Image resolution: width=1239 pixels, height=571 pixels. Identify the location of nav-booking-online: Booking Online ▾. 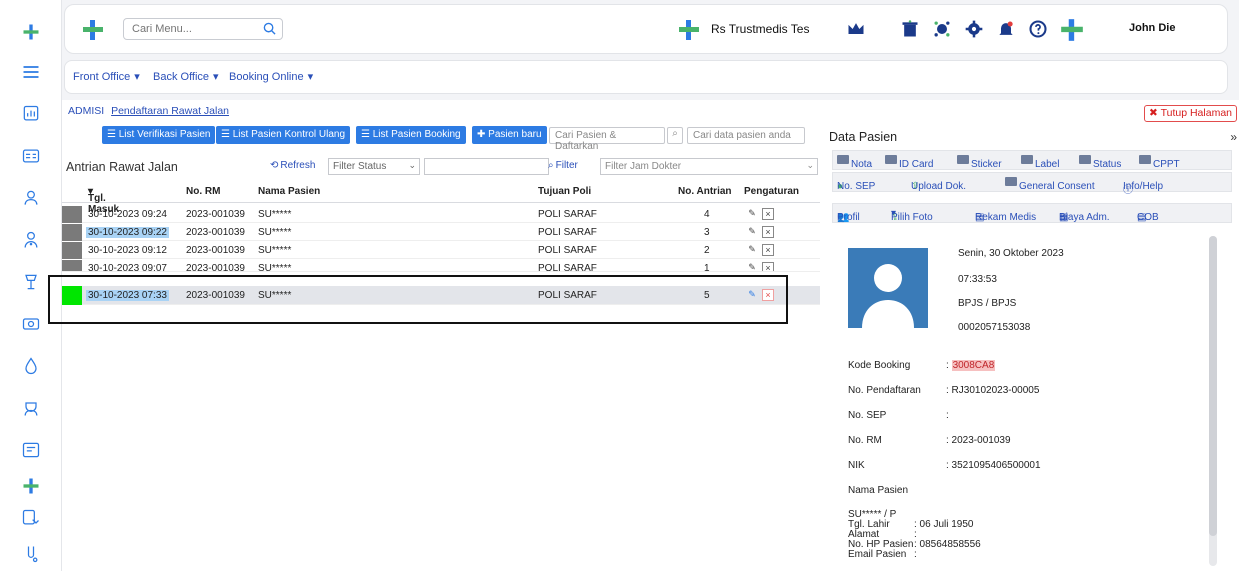
(271, 77).